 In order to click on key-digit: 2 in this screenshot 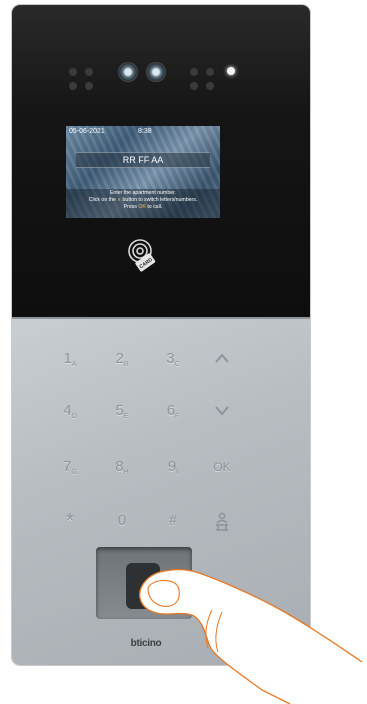, I will do `click(119, 358)`.